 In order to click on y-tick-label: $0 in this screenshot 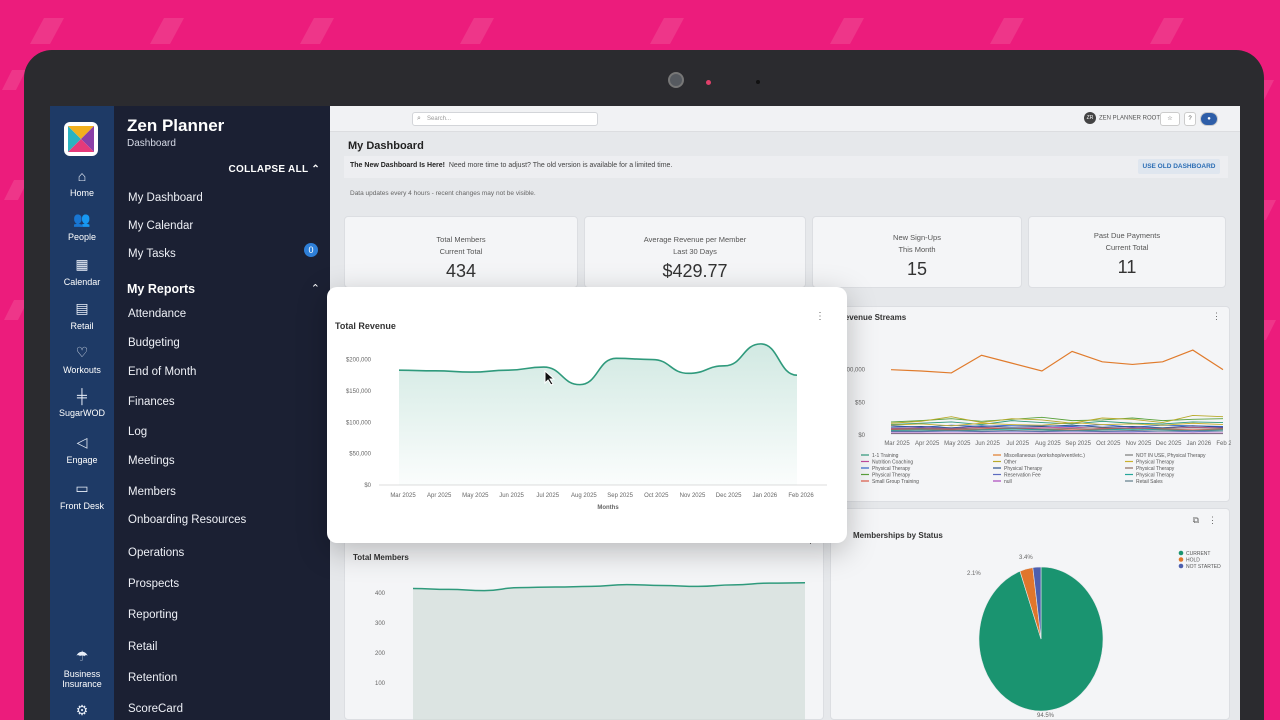, I will do `click(861, 436)`.